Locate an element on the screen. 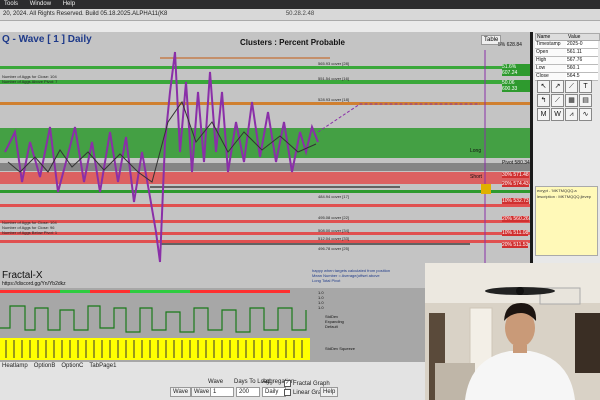  long-label: Long is located at coordinates (476, 151).